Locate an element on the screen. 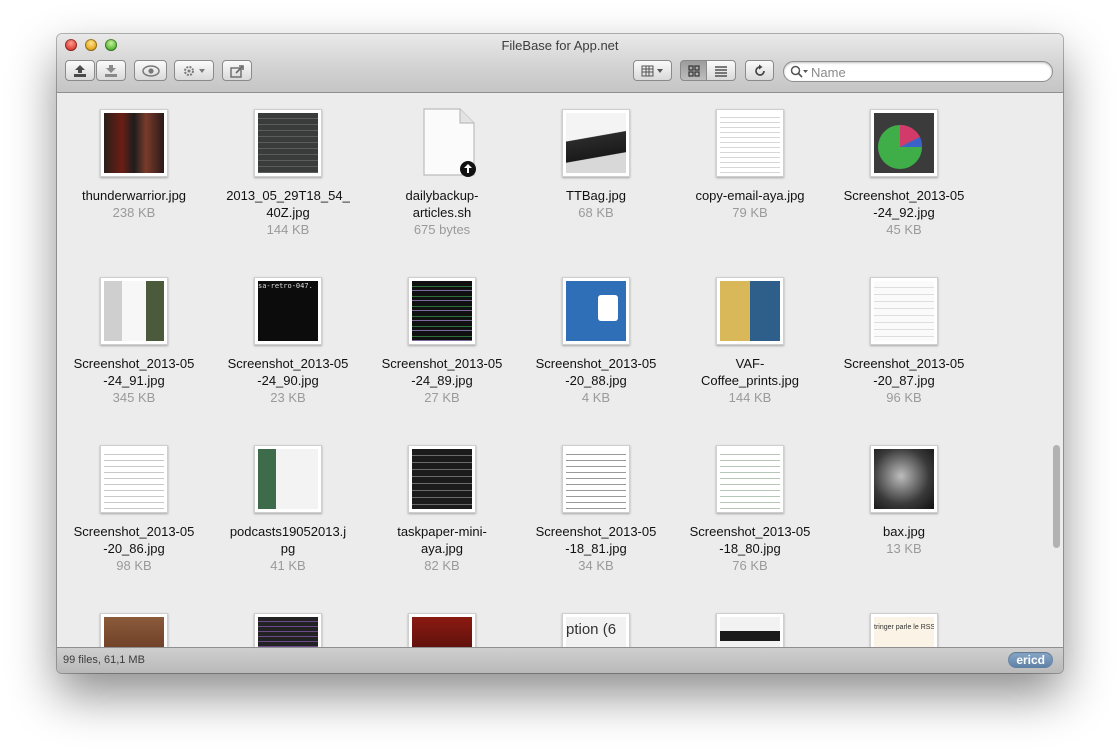  upload-button is located at coordinates (80, 70).